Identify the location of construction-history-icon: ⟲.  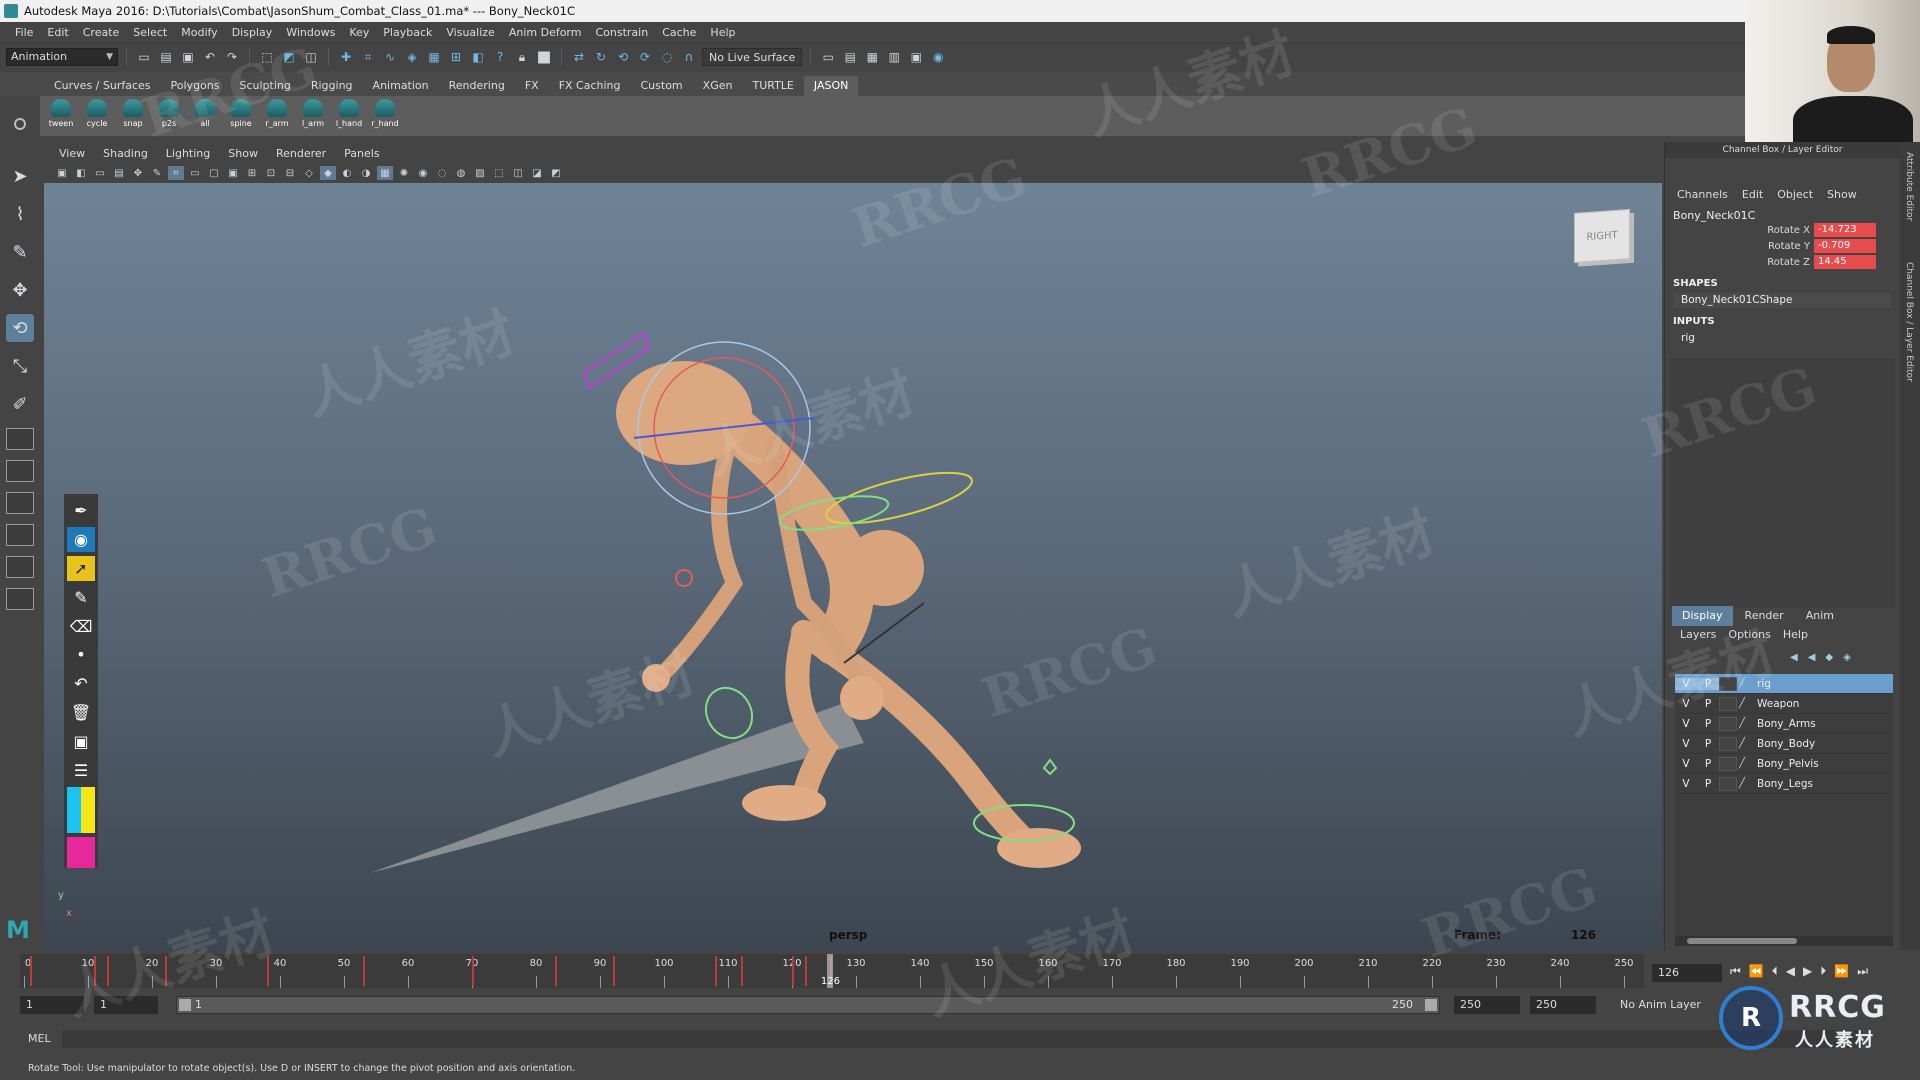
(623, 57).